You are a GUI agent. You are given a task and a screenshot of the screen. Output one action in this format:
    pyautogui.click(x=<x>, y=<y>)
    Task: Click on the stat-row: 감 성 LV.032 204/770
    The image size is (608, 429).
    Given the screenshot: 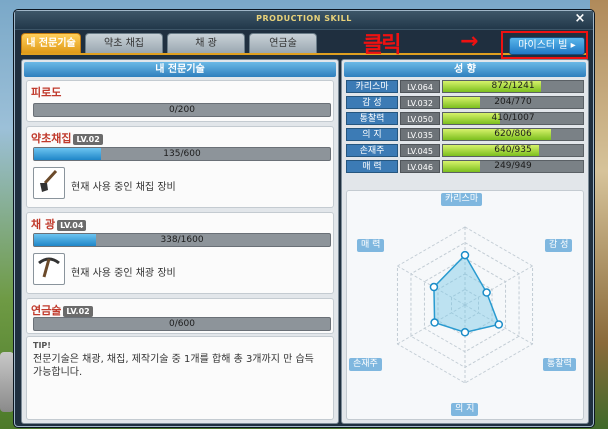 What is the action you would take?
    pyautogui.click(x=465, y=102)
    